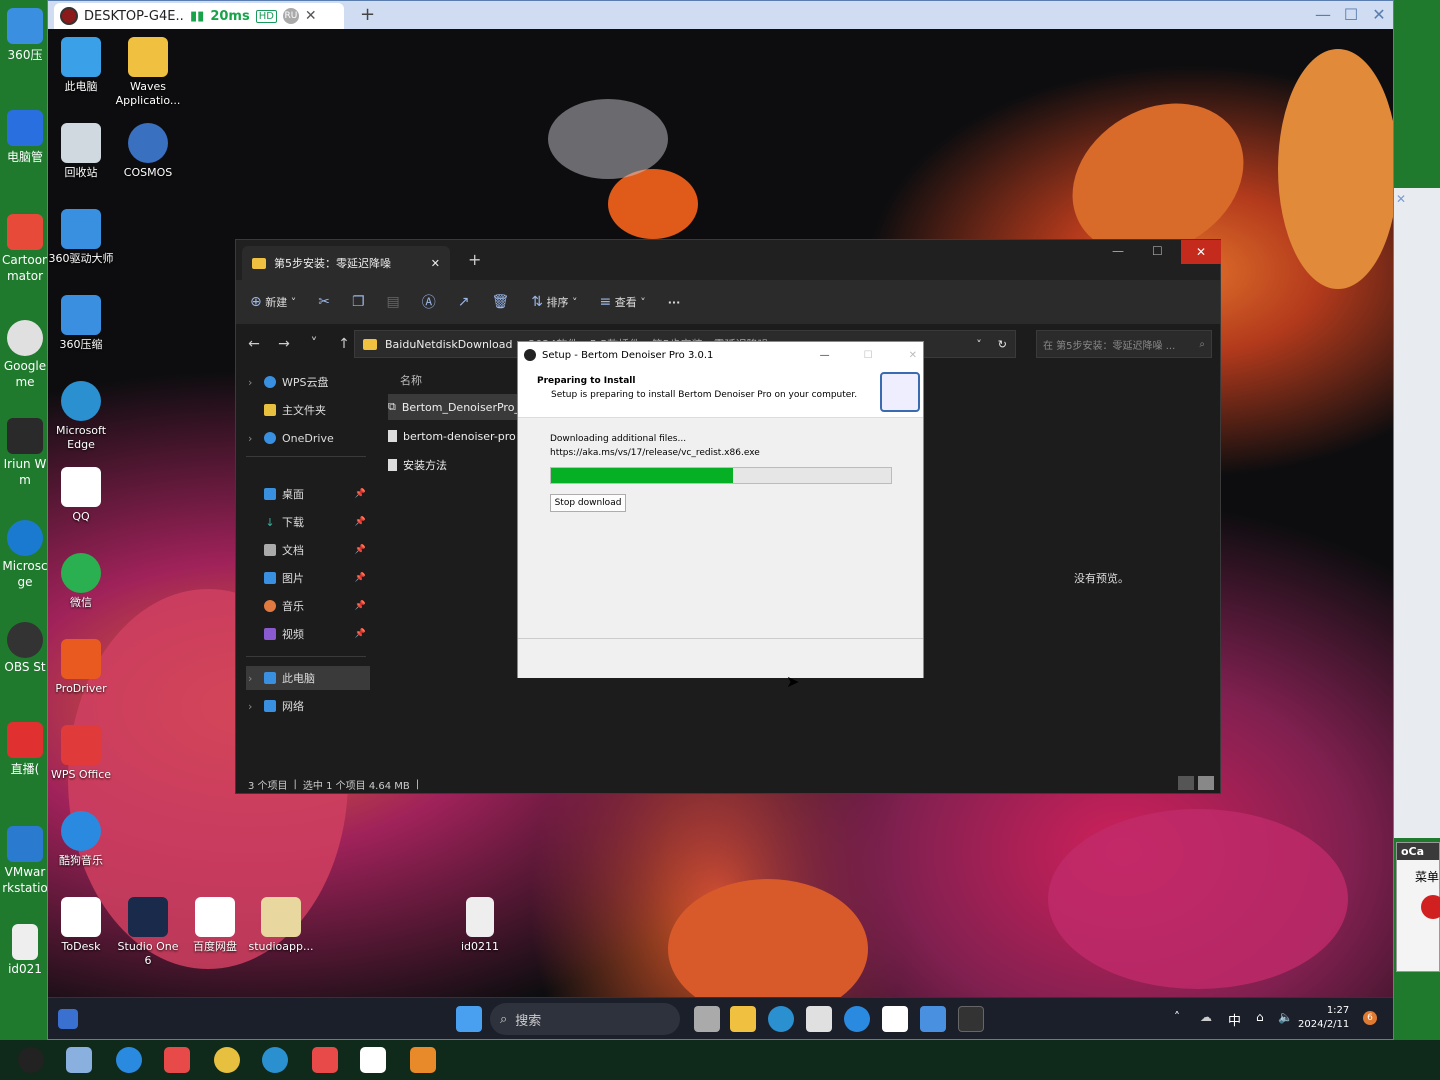 Image resolution: width=1440 pixels, height=1080 pixels. Describe the element at coordinates (290, 16) in the screenshot. I see `ru-badge: RU` at that location.